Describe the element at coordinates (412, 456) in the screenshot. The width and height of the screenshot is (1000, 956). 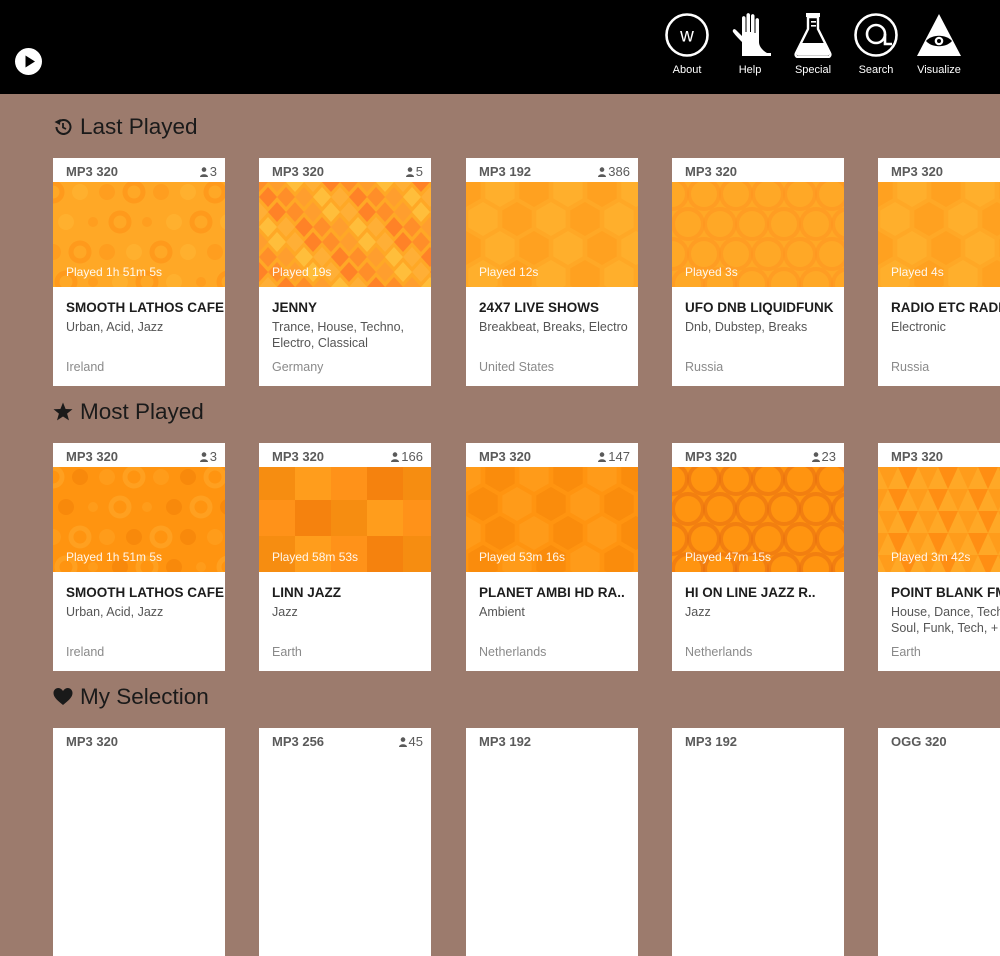
I see `listener-count-value: 166` at that location.